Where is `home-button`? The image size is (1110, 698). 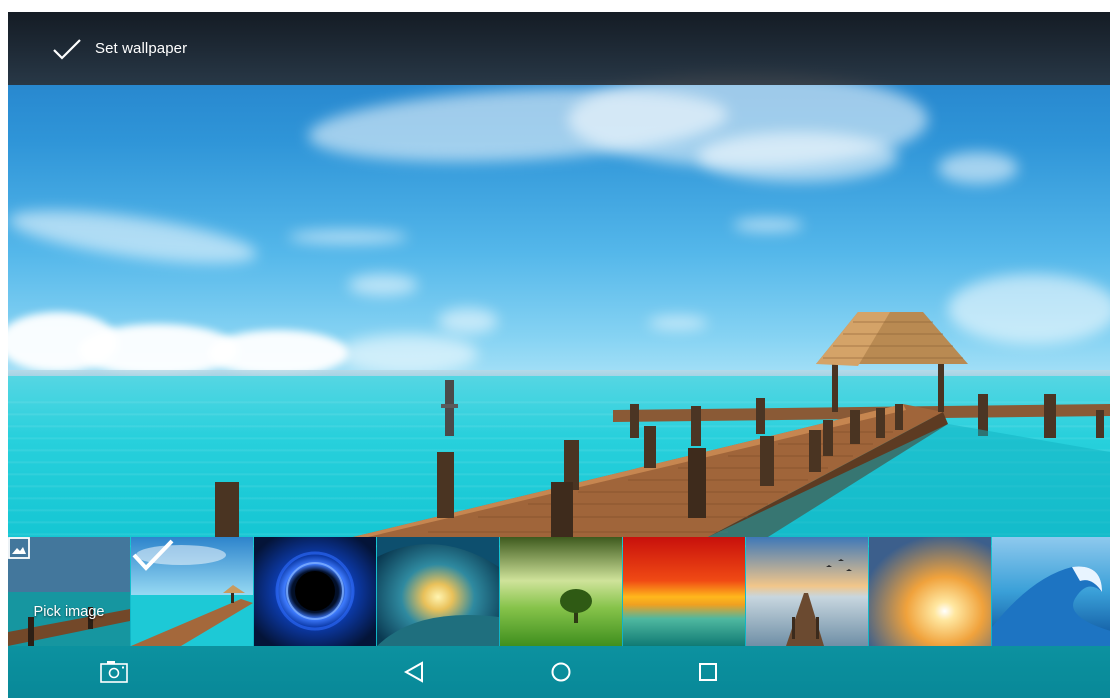 home-button is located at coordinates (561, 672).